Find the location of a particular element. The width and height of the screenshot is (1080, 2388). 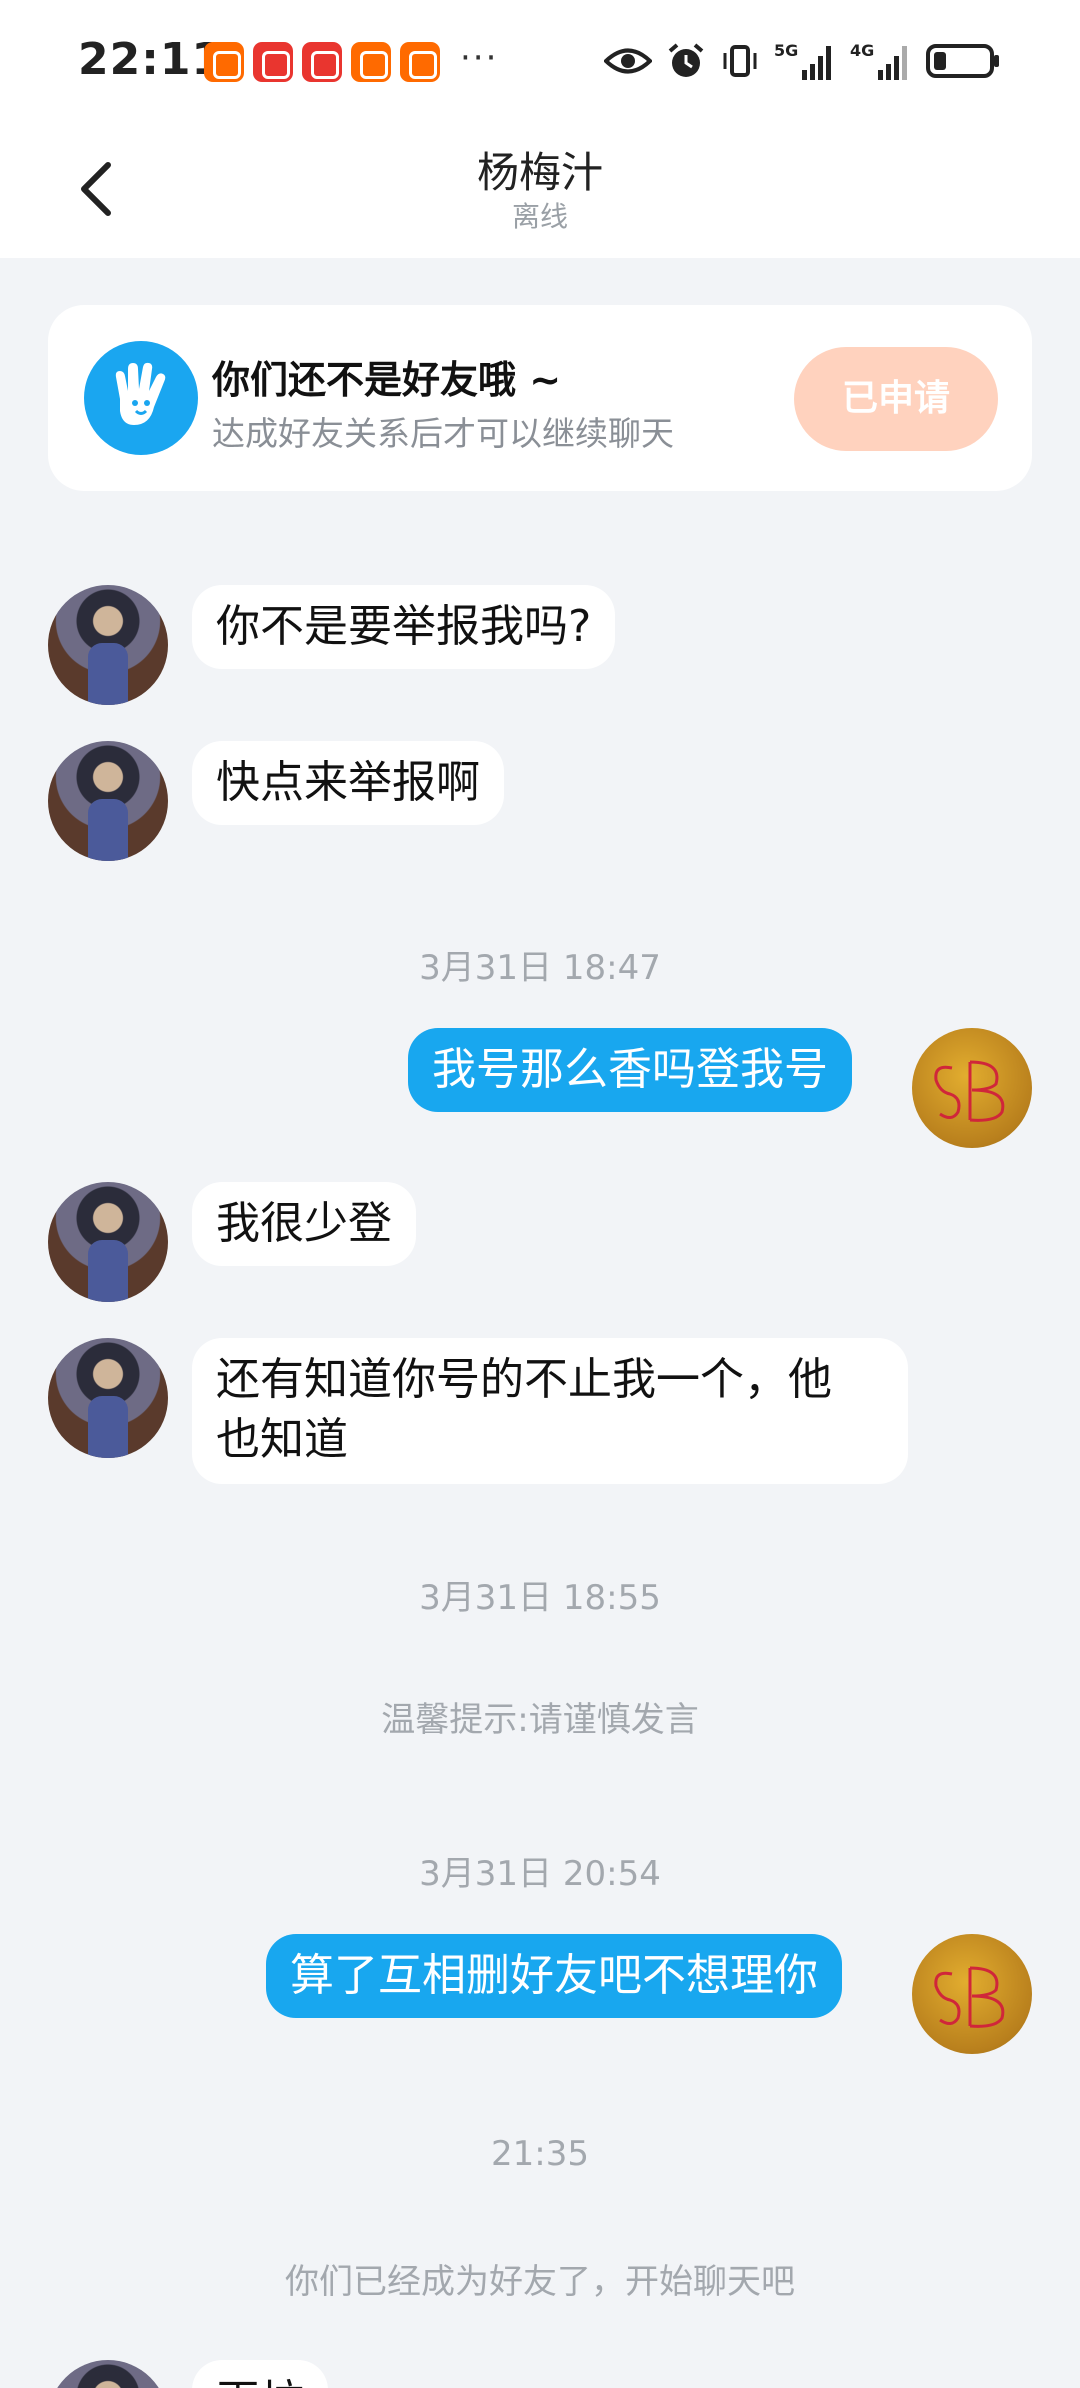

contact-name: 杨梅汁 is located at coordinates (539, 172).